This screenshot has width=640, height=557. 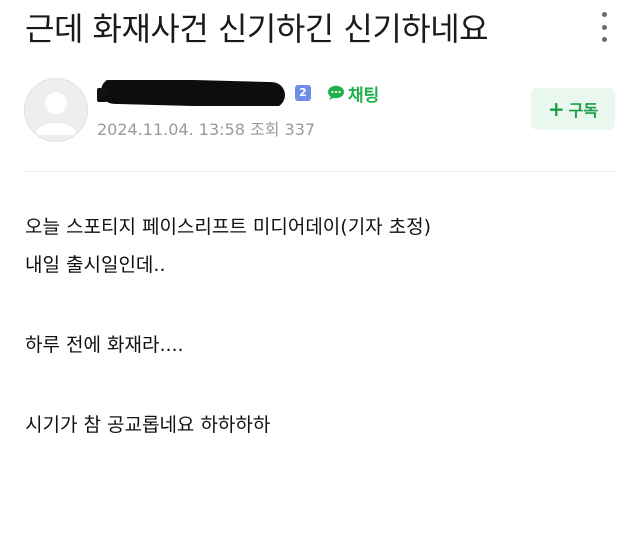 I want to click on views-label: 조회, so click(x=264, y=129).